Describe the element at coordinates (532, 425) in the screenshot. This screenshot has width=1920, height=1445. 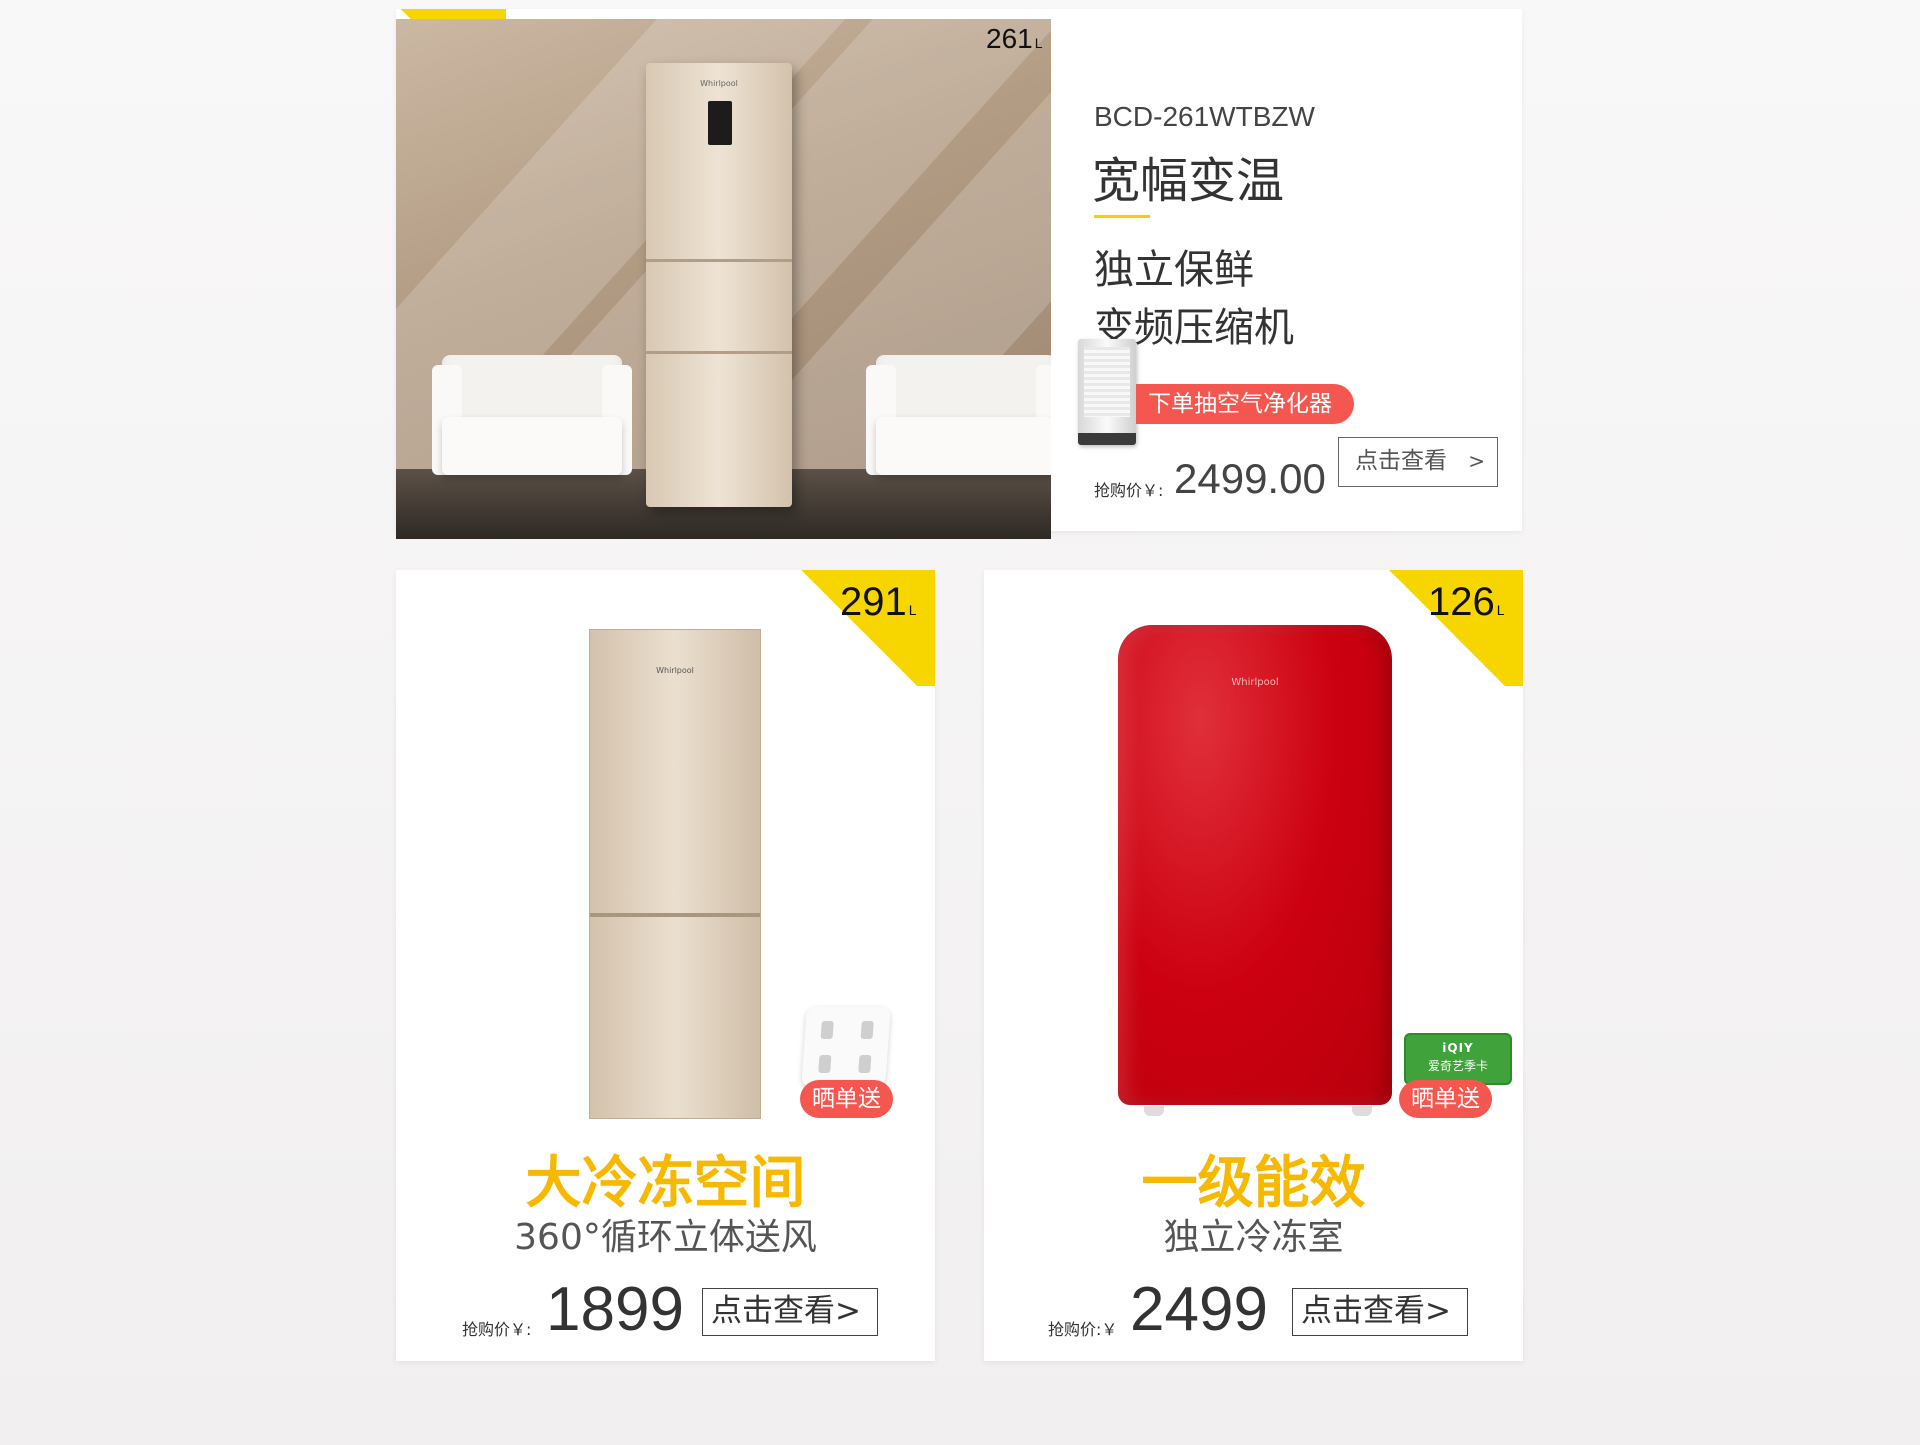
I see `armchair-left` at that location.